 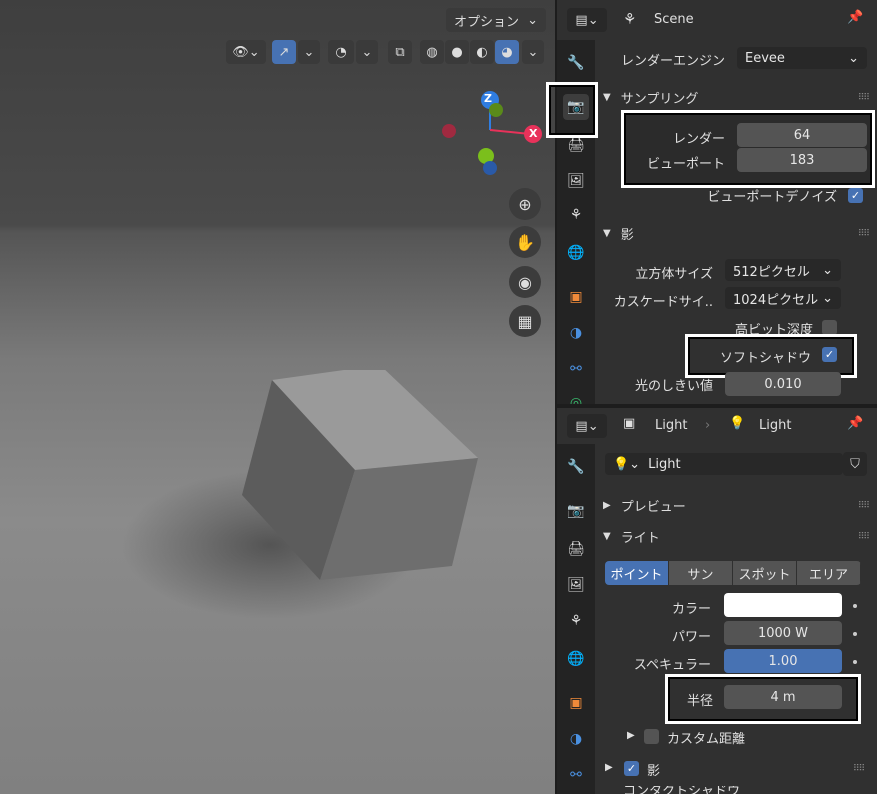 What do you see at coordinates (855, 195) in the screenshot?
I see `viewport-denoise-checkbox: ✓` at bounding box center [855, 195].